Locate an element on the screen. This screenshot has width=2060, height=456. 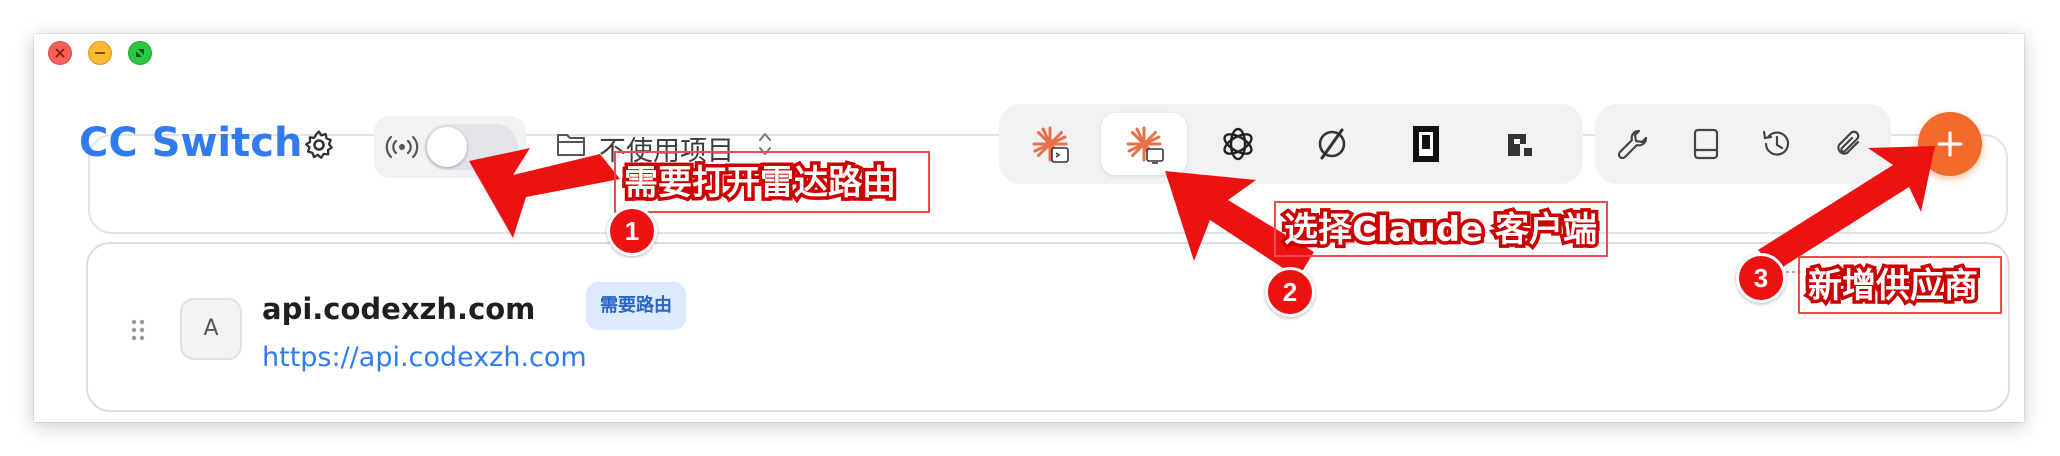
app-tab-claude-desktop is located at coordinates (1144, 144).